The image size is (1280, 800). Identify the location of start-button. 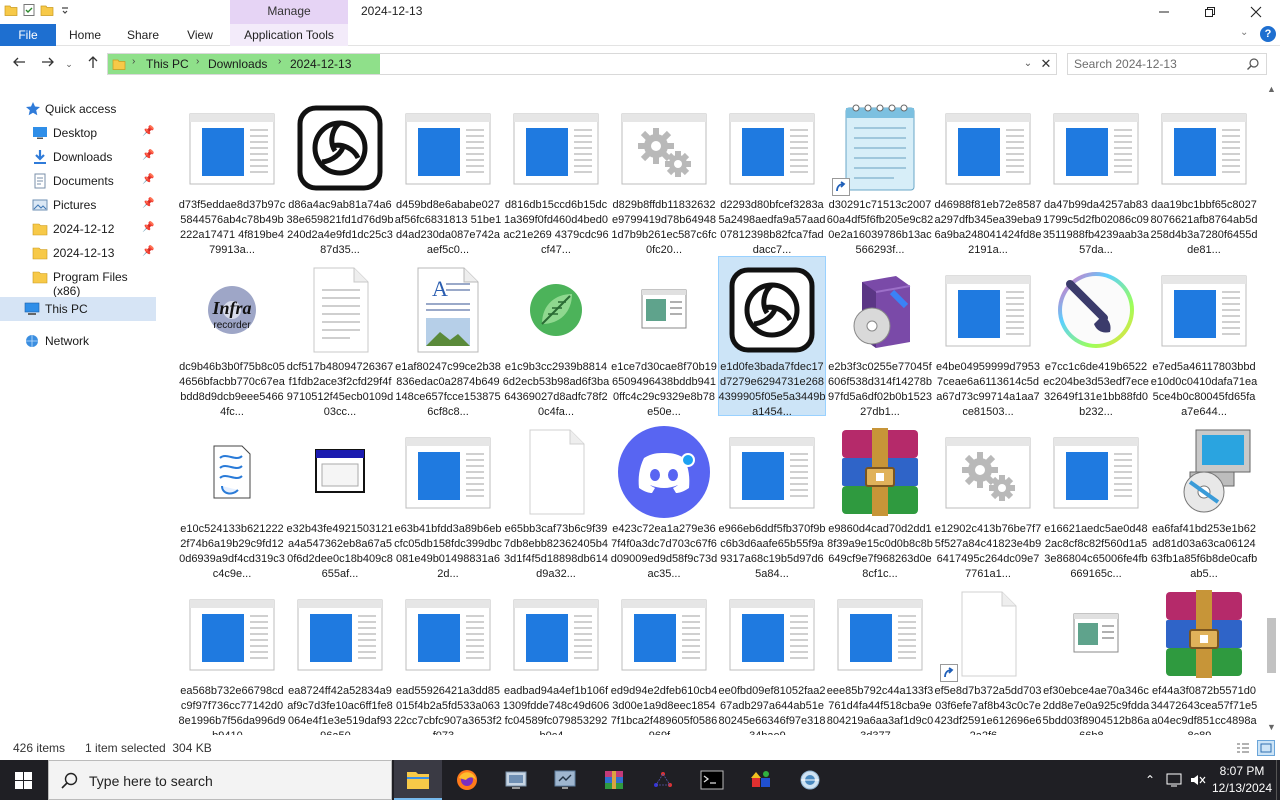
(24, 780).